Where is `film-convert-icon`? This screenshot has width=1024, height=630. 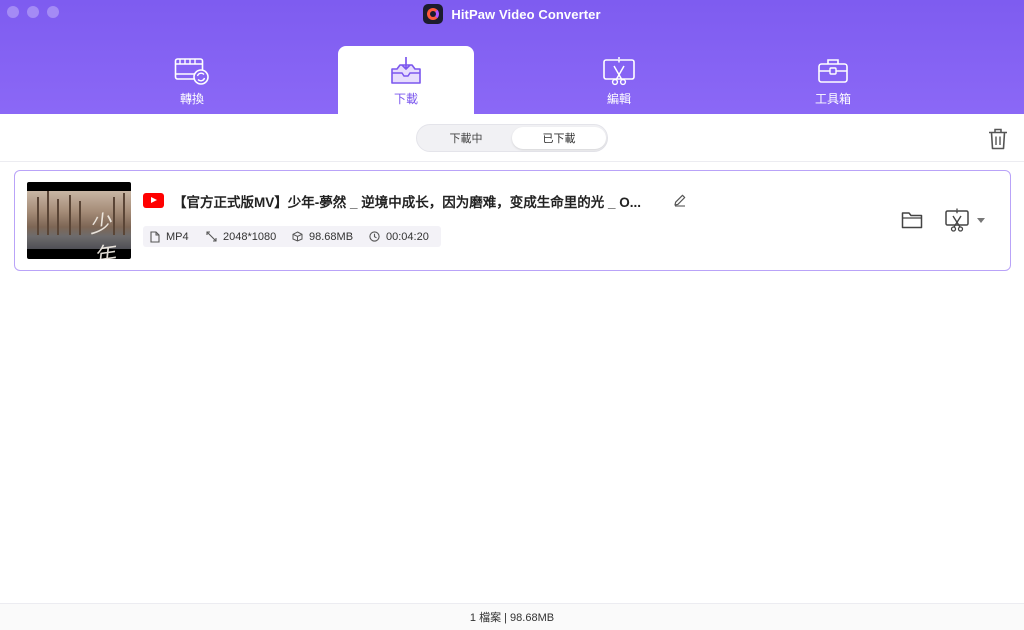
film-convert-icon is located at coordinates (191, 71).